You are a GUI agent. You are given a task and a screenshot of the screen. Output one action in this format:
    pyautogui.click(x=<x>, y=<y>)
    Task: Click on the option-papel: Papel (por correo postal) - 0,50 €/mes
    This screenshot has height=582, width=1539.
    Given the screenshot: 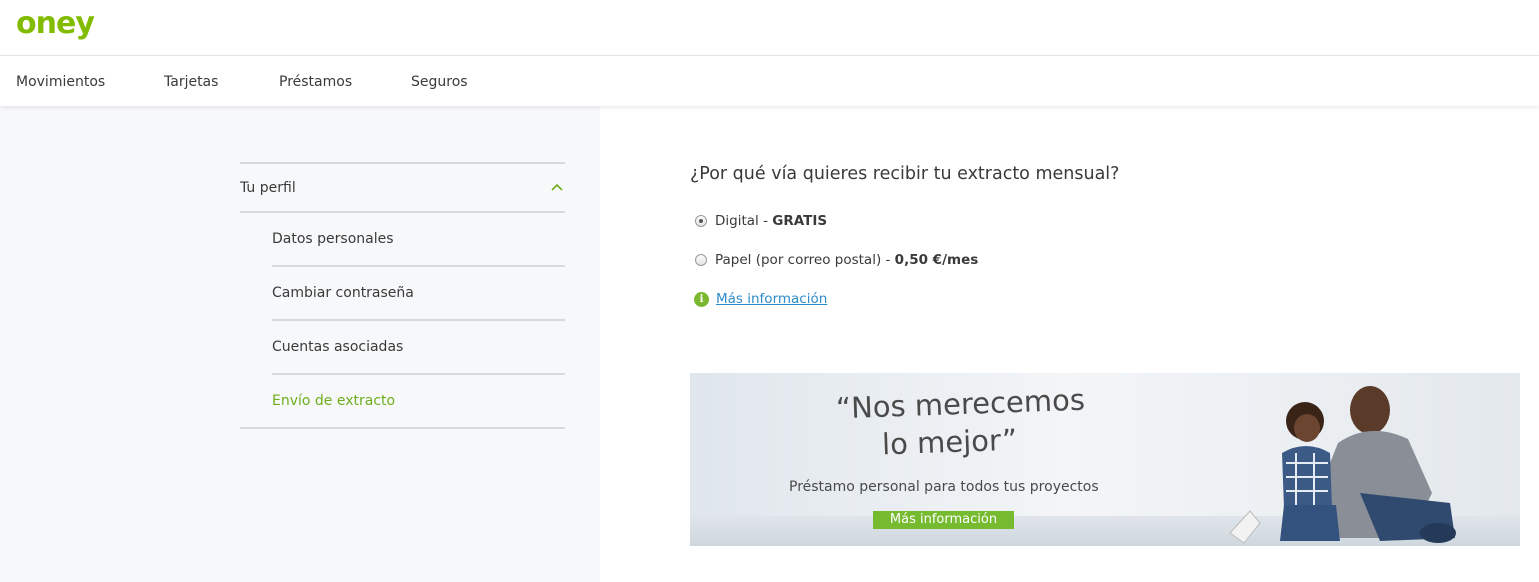 What is the action you would take?
    pyautogui.click(x=836, y=260)
    